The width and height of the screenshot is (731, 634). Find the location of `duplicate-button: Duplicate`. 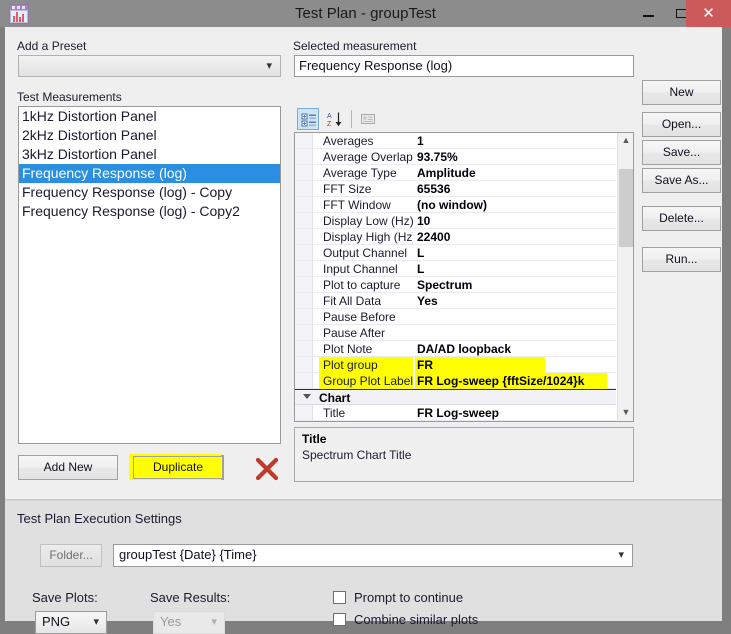

duplicate-button: Duplicate is located at coordinates (176, 467).